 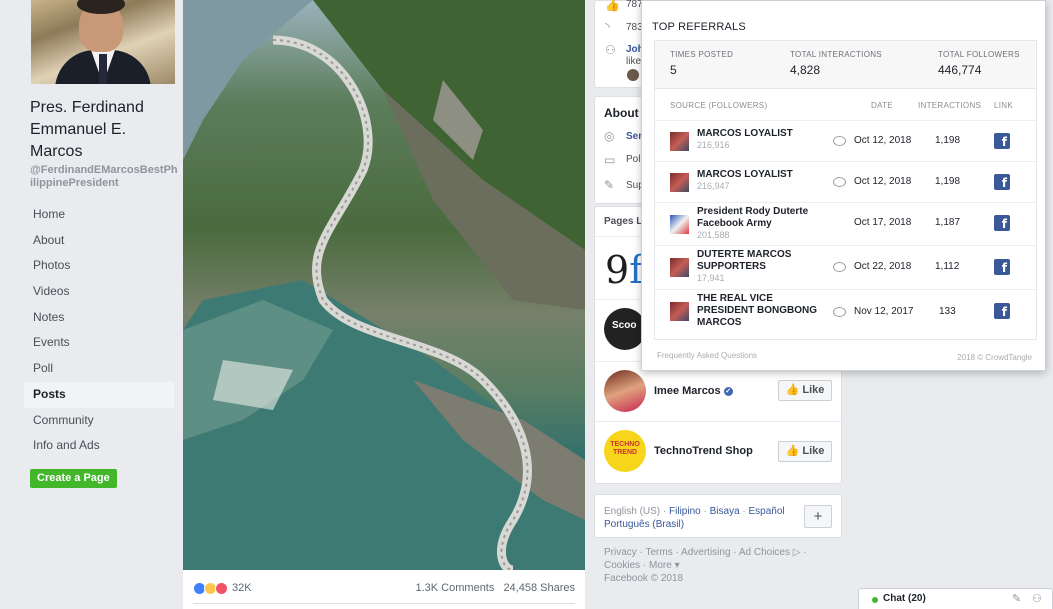 What do you see at coordinates (644, 578) in the screenshot?
I see `footer-copyright: Facebook © 2018` at bounding box center [644, 578].